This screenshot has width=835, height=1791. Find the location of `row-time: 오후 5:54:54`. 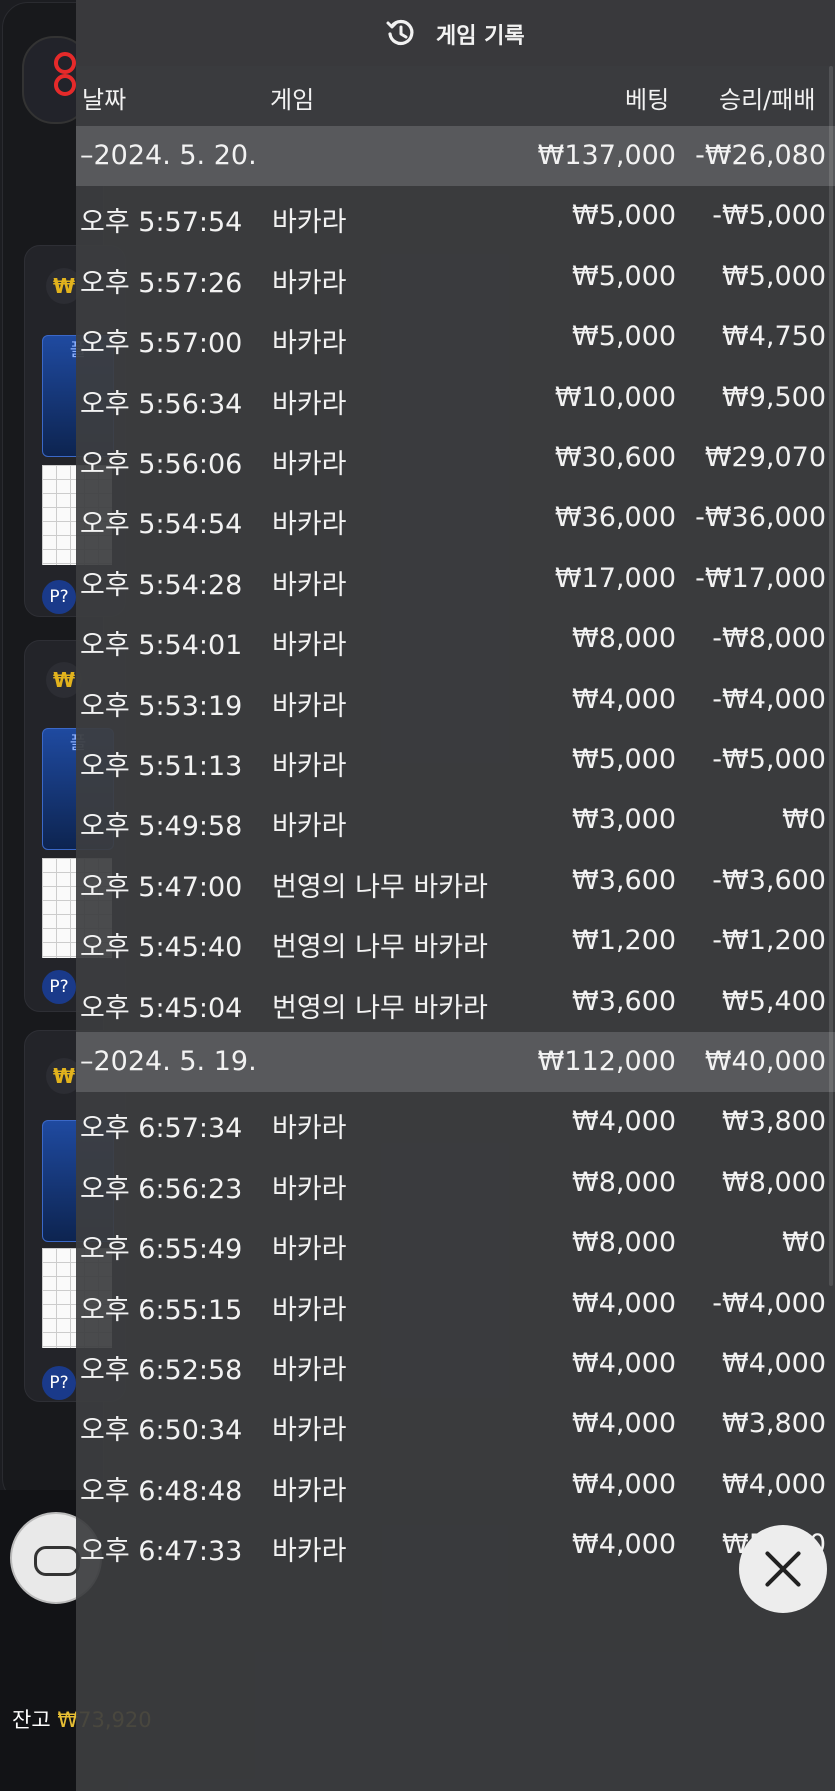

row-time: 오후 5:54:54 is located at coordinates (161, 525).